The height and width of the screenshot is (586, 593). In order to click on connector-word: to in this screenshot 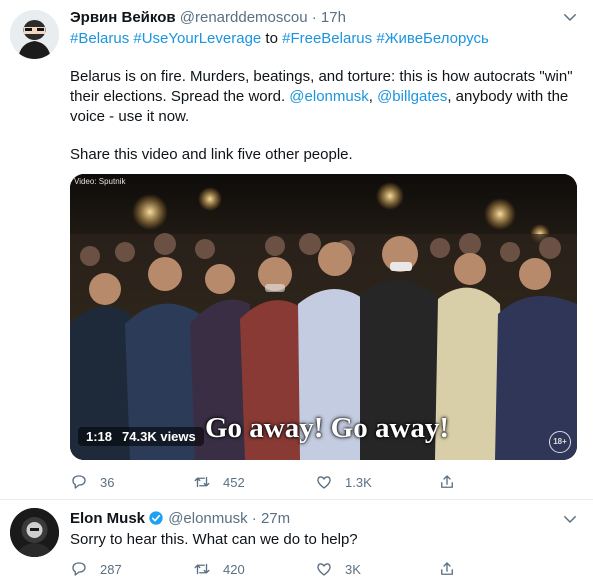, I will do `click(272, 38)`.